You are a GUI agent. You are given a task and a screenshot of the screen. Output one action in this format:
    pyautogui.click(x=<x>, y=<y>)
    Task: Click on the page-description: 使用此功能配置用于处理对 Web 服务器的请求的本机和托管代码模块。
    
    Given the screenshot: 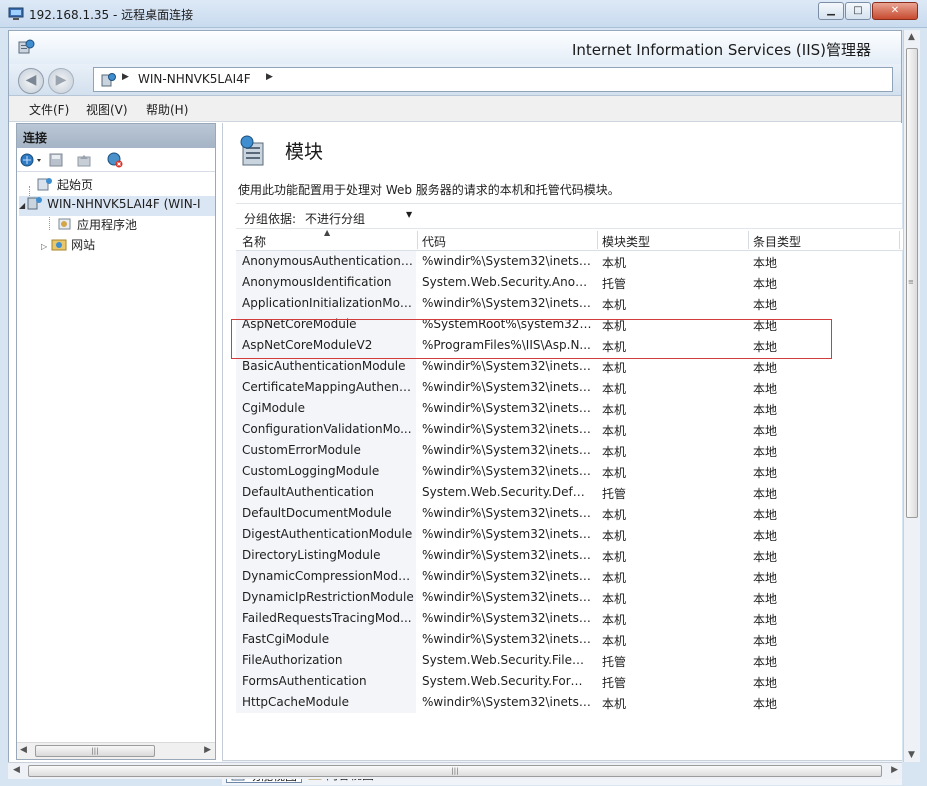 What is the action you would take?
    pyautogui.click(x=429, y=190)
    